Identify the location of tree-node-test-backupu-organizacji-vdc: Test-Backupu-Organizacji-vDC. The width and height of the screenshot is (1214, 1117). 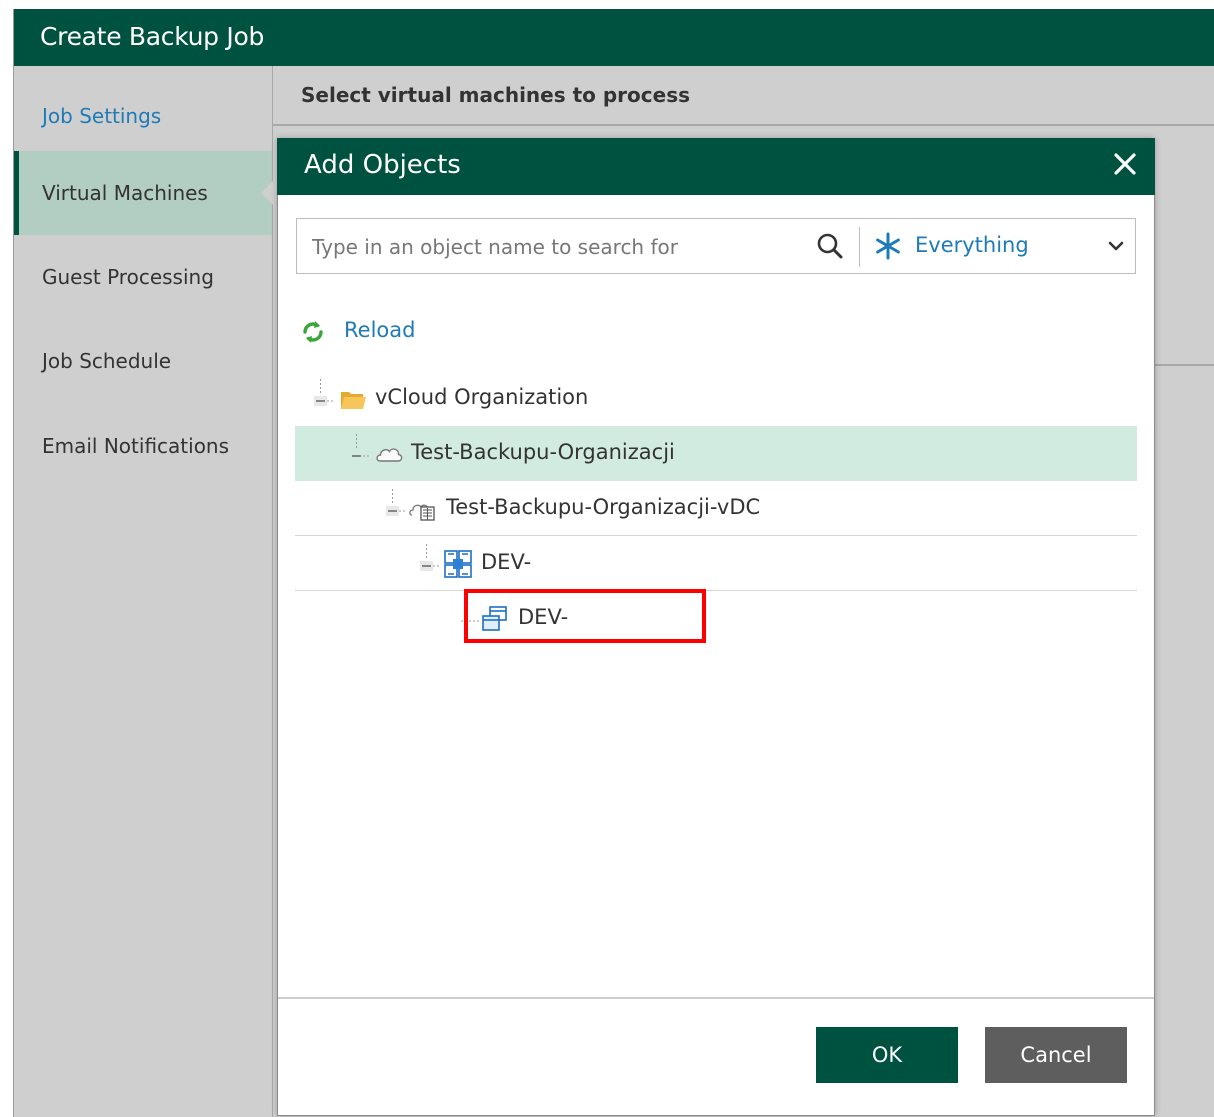
(716, 508).